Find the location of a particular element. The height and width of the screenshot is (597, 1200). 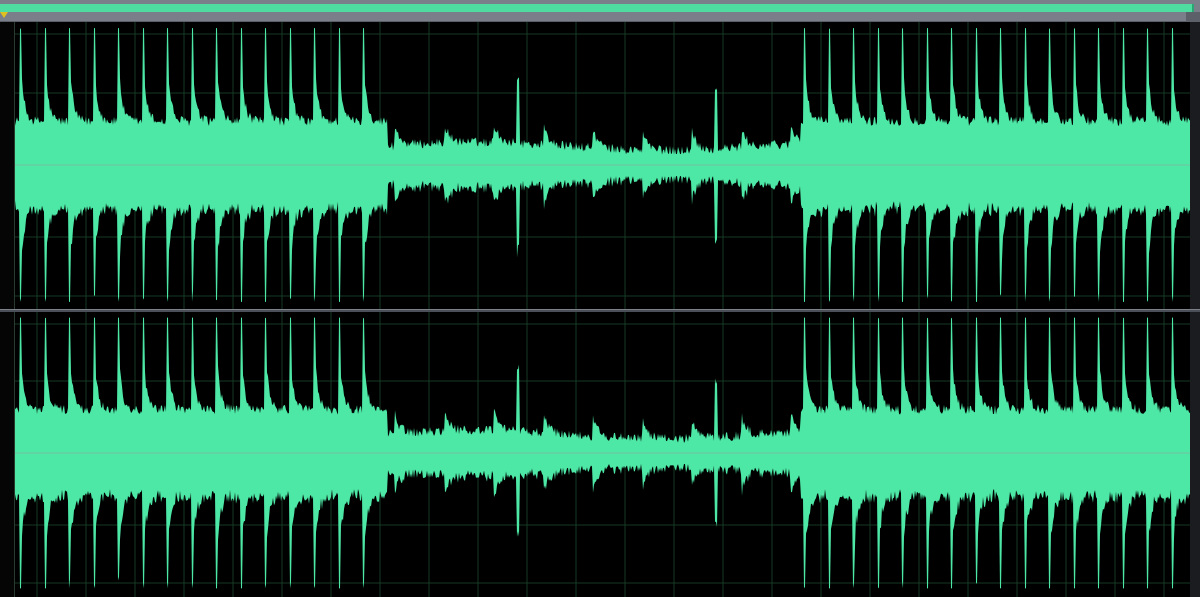

playhead-marker-icon is located at coordinates (4, 15).